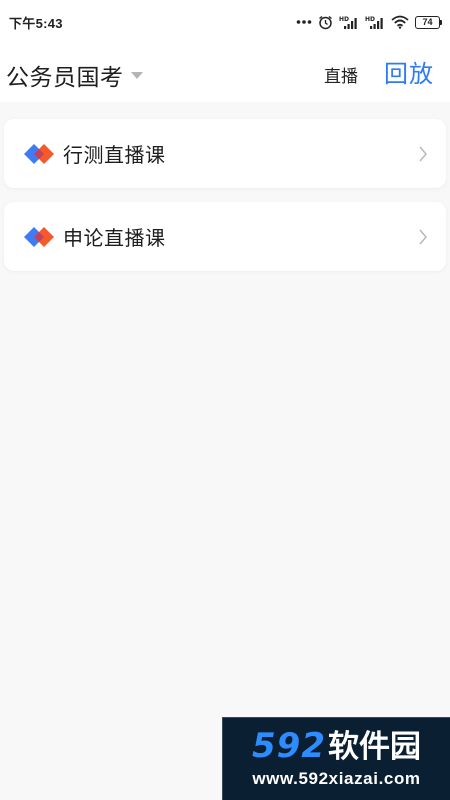 This screenshot has height=800, width=450. I want to click on battery-level: 74, so click(427, 22).